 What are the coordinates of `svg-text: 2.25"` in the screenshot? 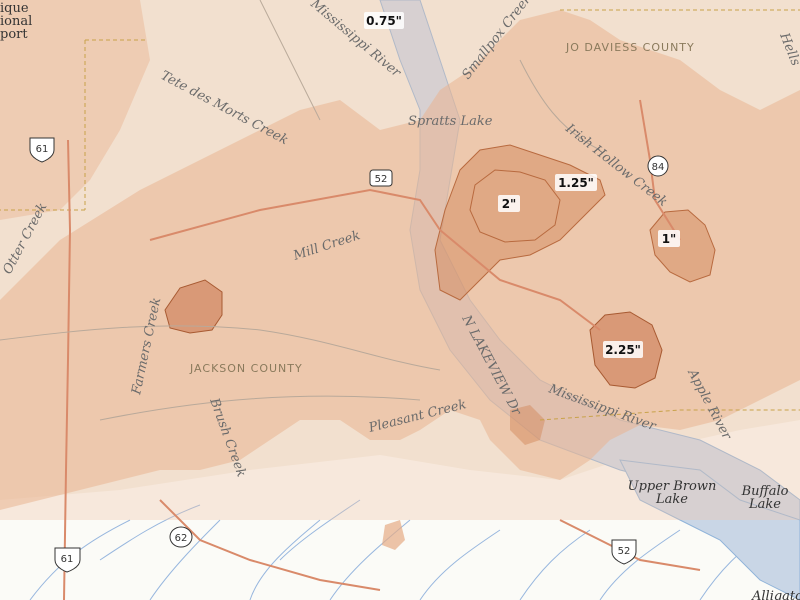 It's located at (623, 350).